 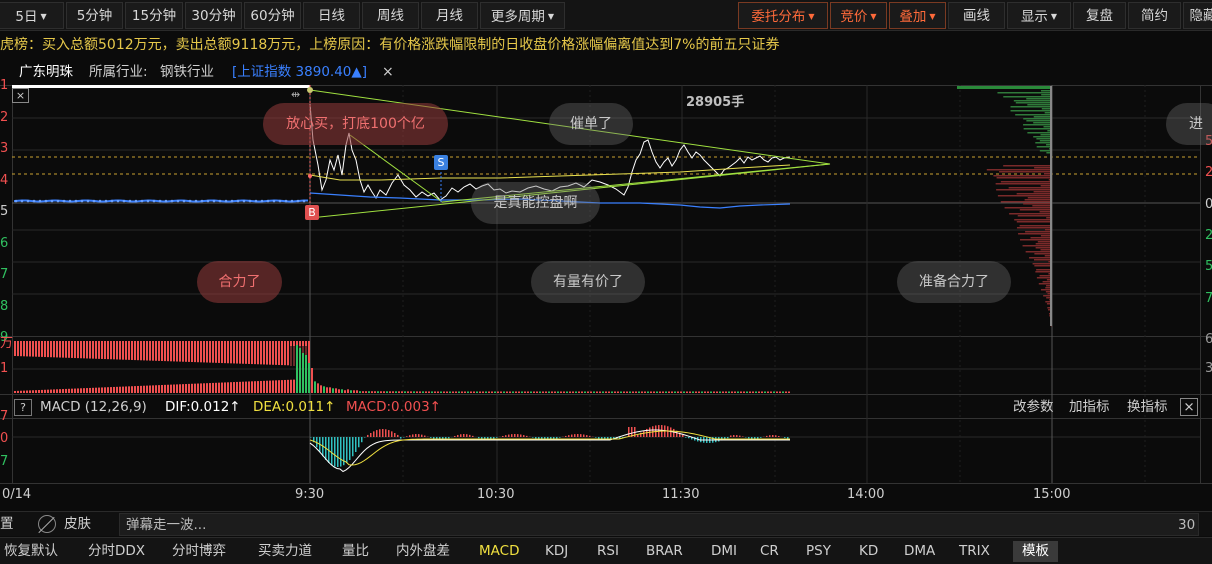 I want to click on price-axis-label: 4, so click(x=4, y=180).